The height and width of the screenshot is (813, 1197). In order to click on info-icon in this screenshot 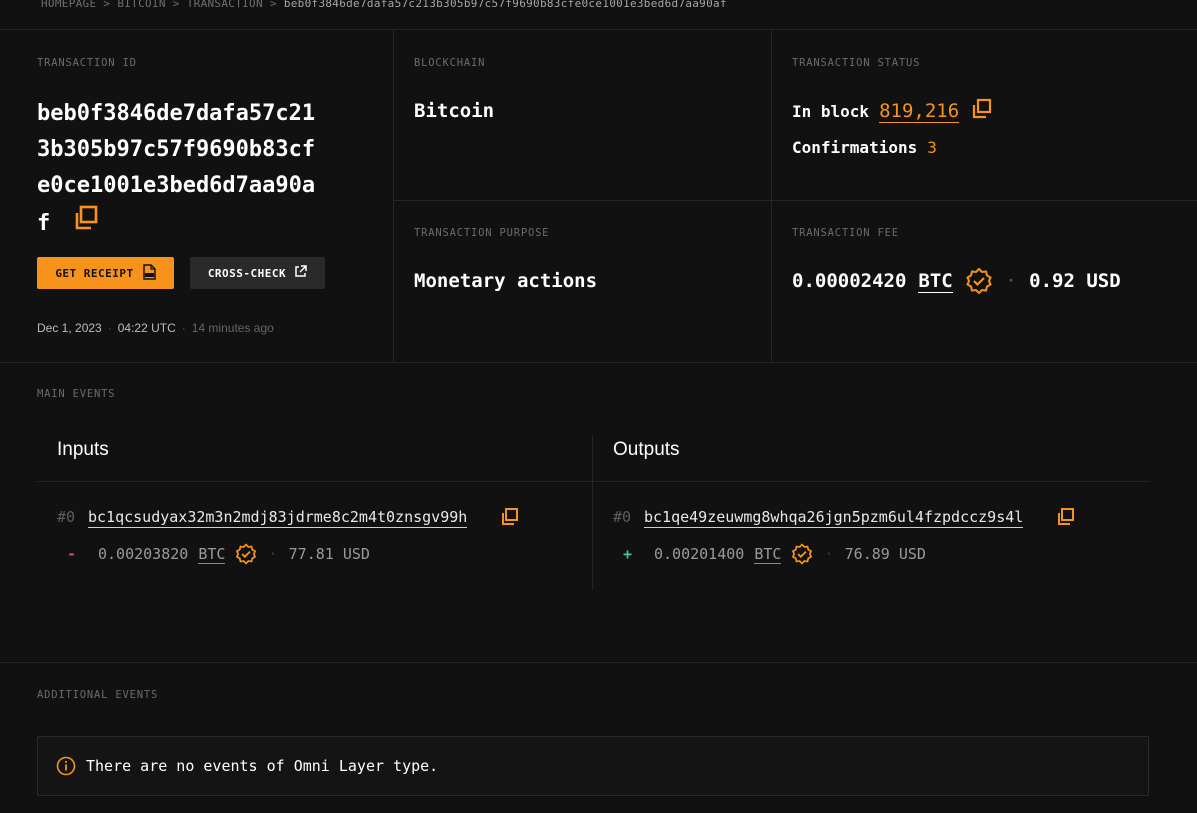, I will do `click(66, 766)`.